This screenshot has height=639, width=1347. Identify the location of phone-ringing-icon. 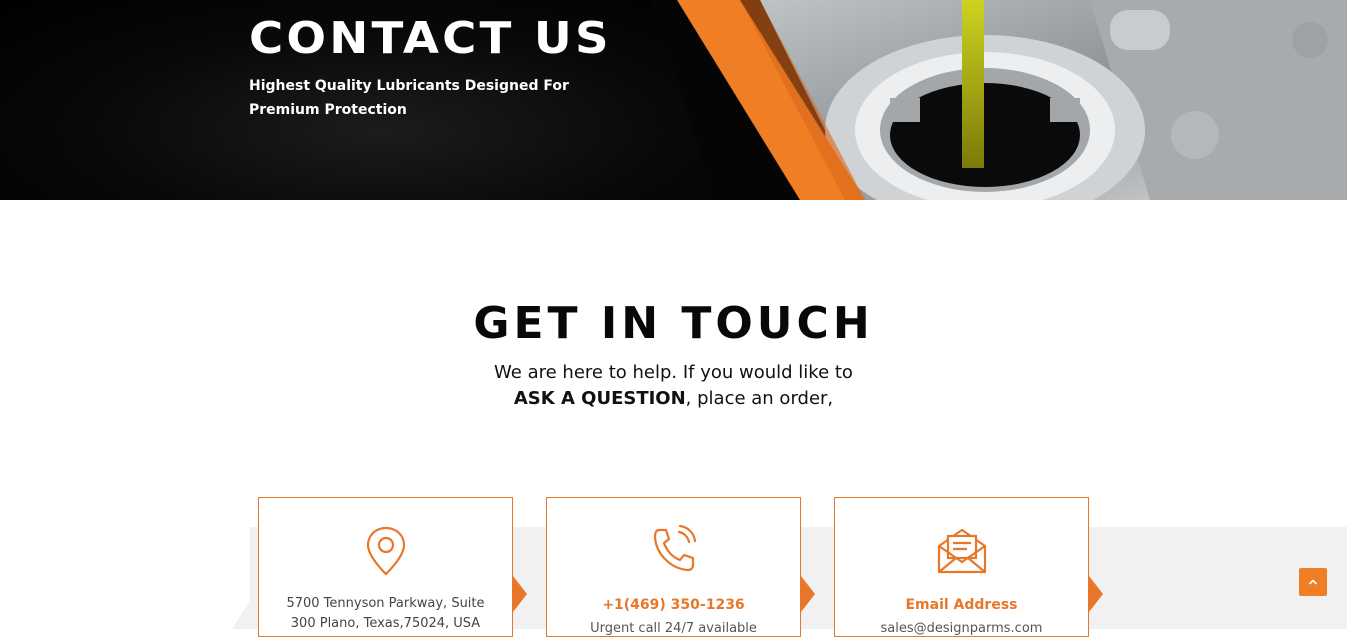
(674, 548).